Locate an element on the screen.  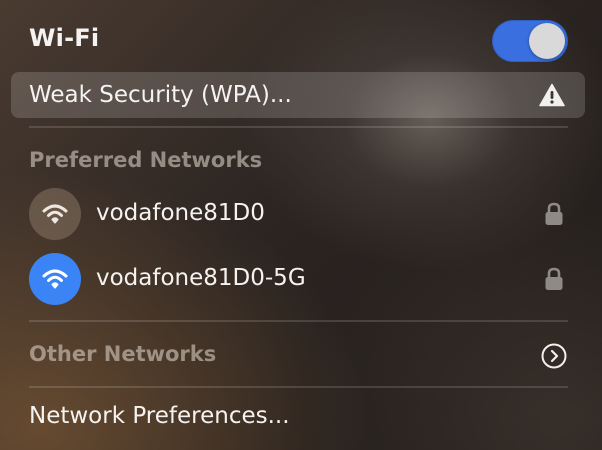
preferred-networks-header: Preferred Networks is located at coordinates (146, 160).